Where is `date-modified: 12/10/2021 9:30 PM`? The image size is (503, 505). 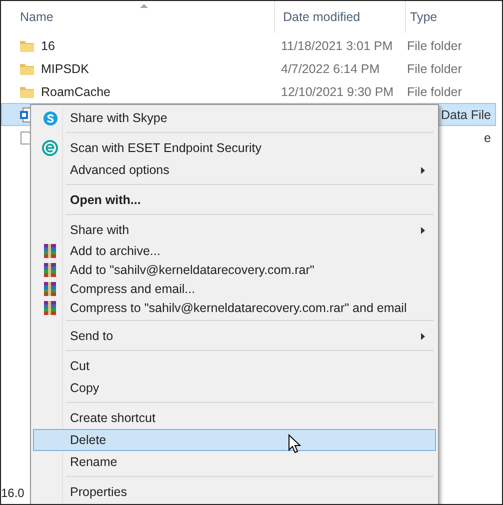
date-modified: 12/10/2021 9:30 PM is located at coordinates (337, 91).